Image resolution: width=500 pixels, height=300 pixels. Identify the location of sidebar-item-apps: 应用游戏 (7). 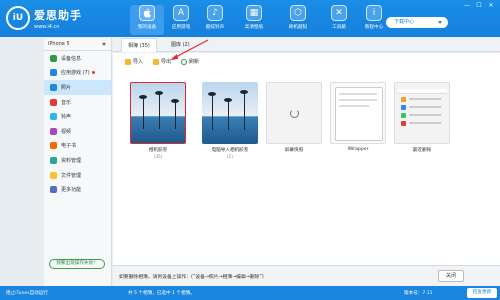
(77, 73).